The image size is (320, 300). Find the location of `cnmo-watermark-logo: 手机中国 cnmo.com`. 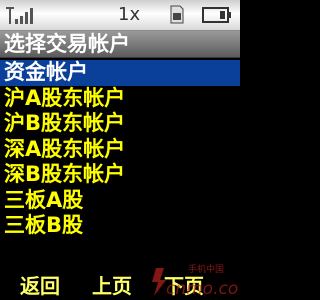

cnmo-watermark-logo: 手机中国 cnmo.com is located at coordinates (195, 281).